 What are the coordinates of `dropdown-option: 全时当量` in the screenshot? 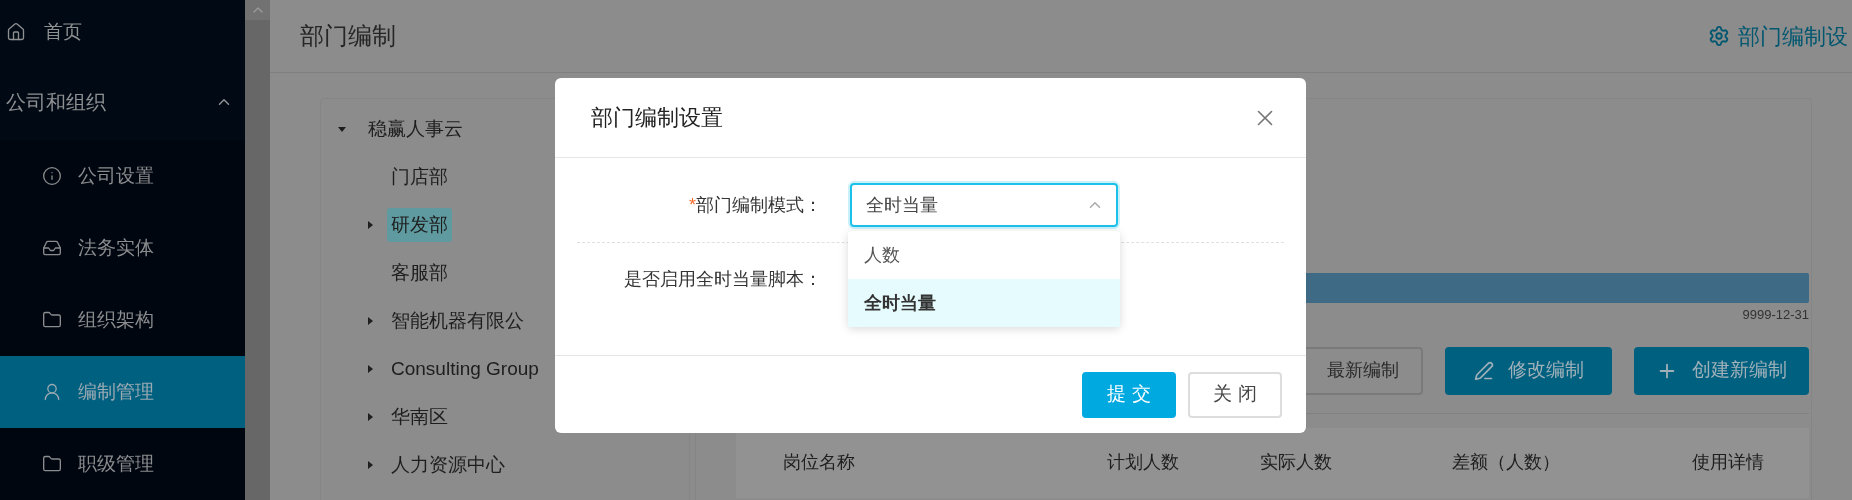 It's located at (984, 303).